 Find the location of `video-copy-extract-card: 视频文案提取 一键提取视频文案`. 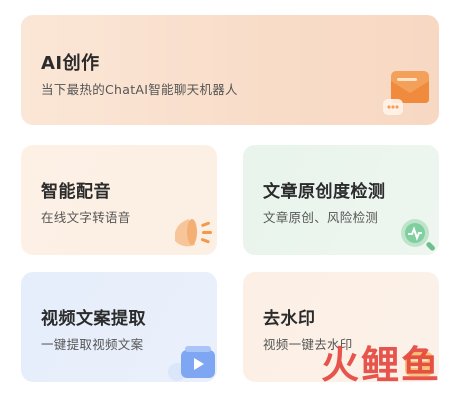

video-copy-extract-card: 视频文案提取 一键提取视频文案 is located at coordinates (119, 327).